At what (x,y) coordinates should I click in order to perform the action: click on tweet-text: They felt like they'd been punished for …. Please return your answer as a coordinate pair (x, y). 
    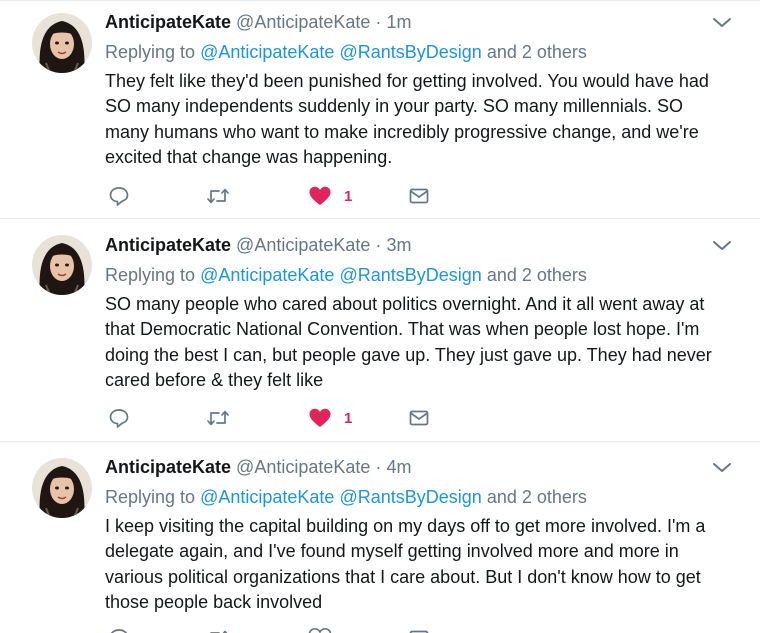
    Looking at the image, I should click on (425, 119).